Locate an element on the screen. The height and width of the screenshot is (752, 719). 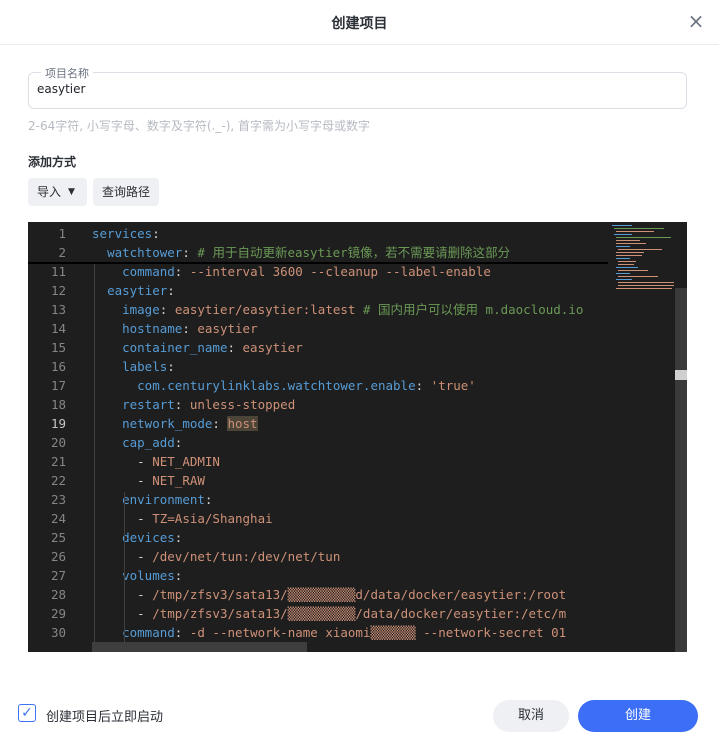
code-line: 24 - TZ=Asia/Shanghai is located at coordinates (318, 518).